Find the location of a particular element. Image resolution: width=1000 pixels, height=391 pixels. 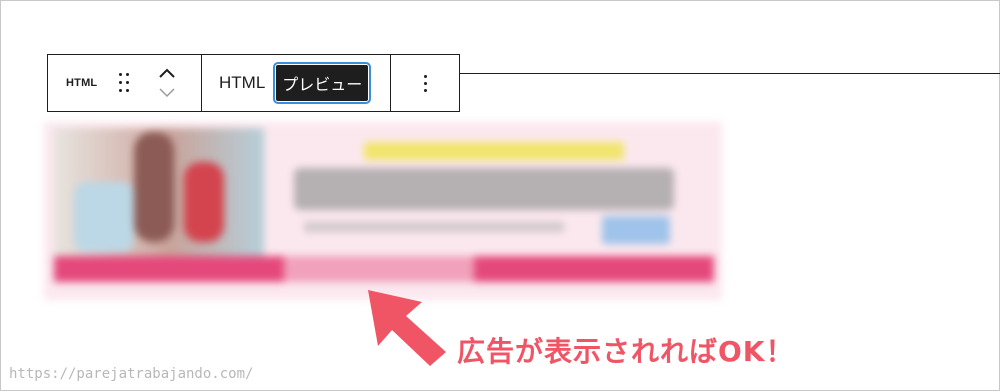

ad-bottom-band-center is located at coordinates (379, 269).